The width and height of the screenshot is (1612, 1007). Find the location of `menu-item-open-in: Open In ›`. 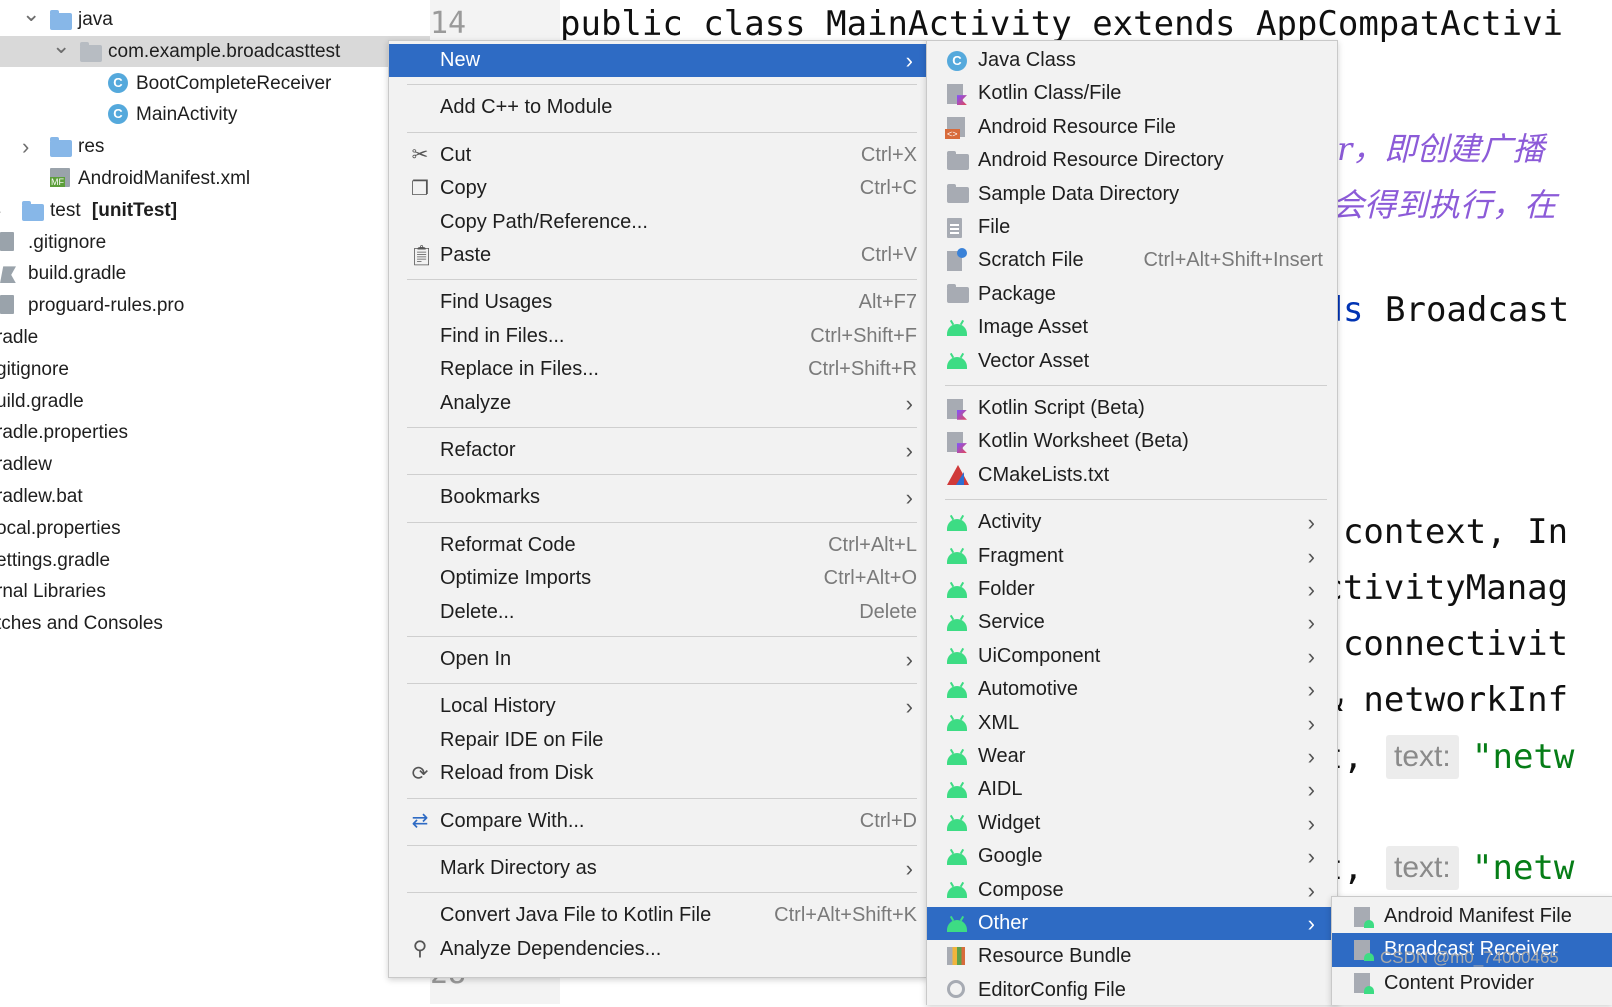

menu-item-open-in: Open In › is located at coordinates (658, 659).